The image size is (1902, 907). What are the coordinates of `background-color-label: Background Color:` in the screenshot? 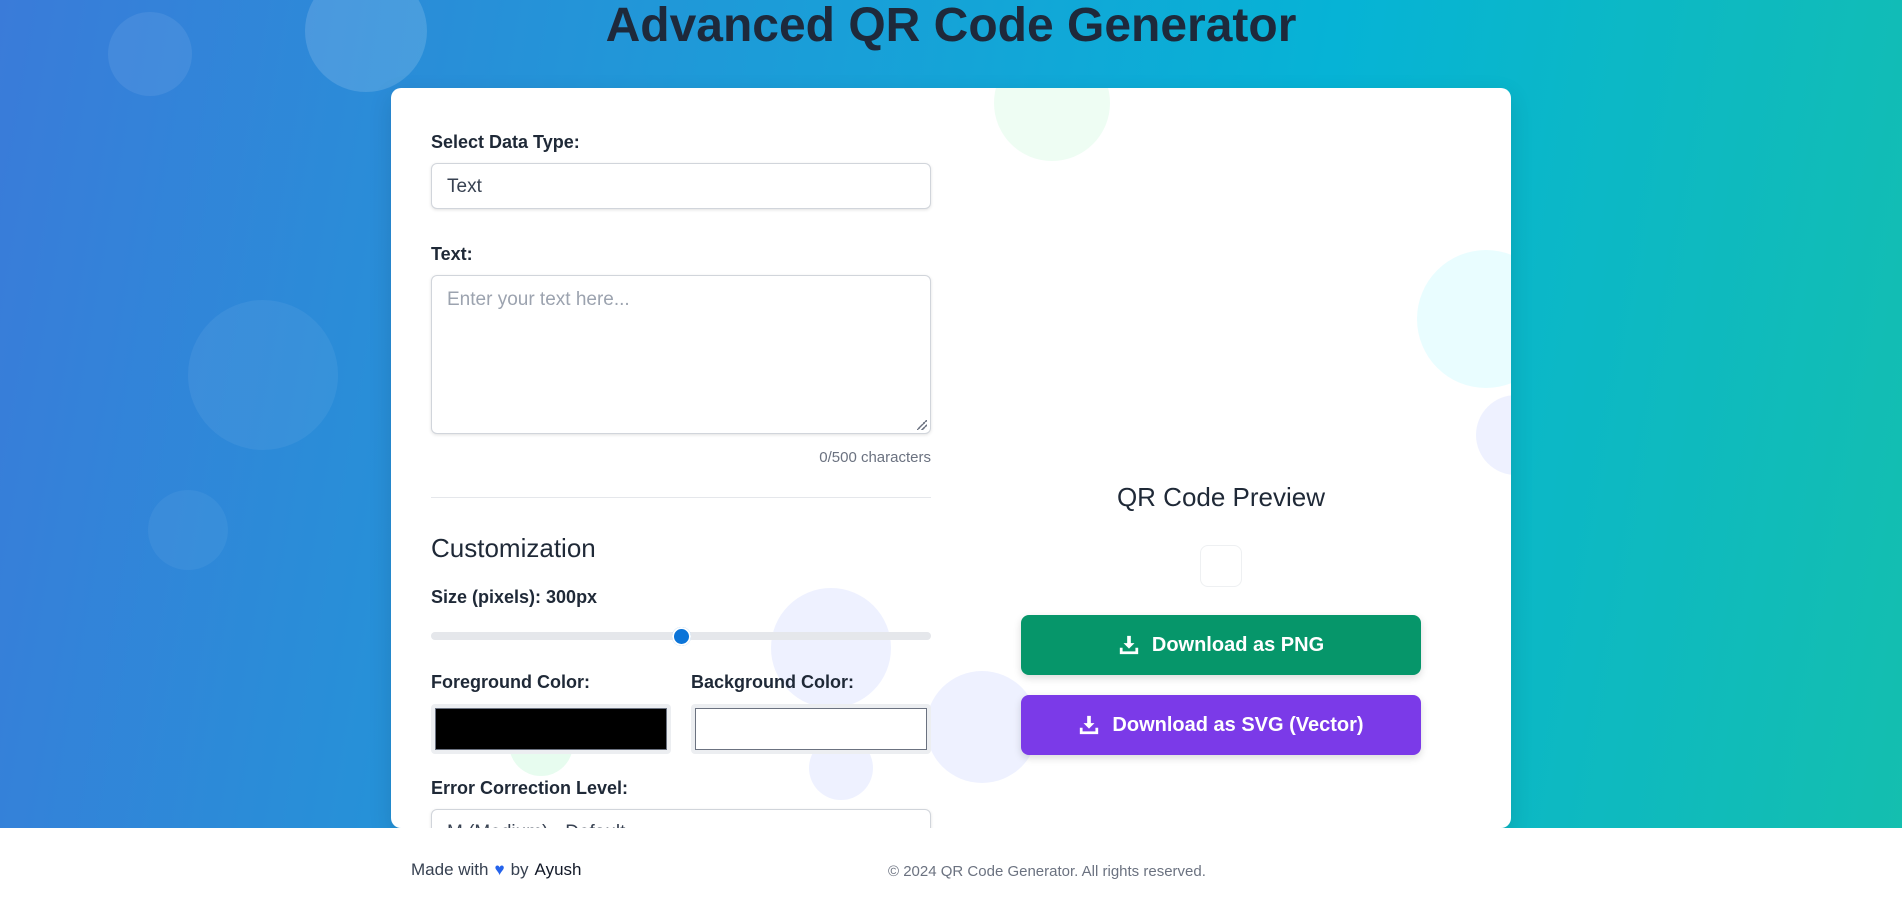 It's located at (773, 682).